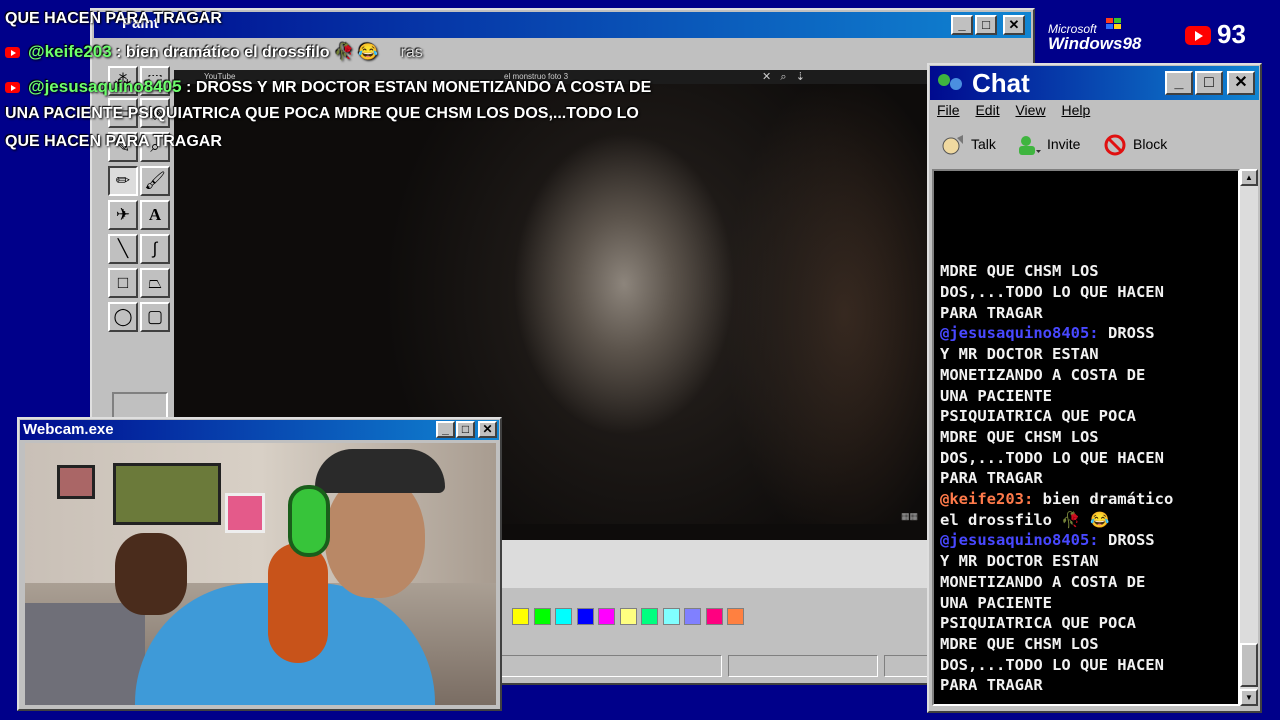  What do you see at coordinates (1179, 83) in the screenshot?
I see `chat-minimize-button: _` at bounding box center [1179, 83].